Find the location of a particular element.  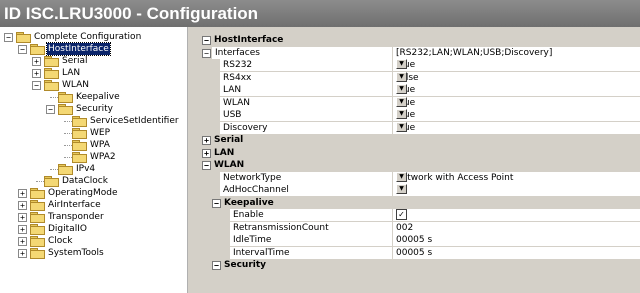

grid-property-wlan: WLAN True▼ is located at coordinates (417, 103).